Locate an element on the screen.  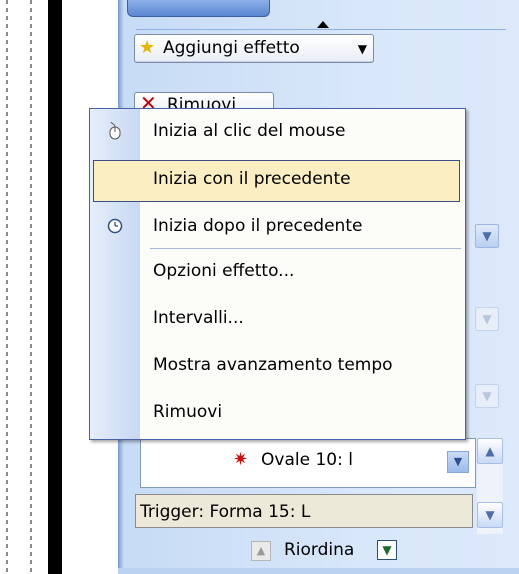
menu-item-start-after-previous: Inizia dopo il precedente is located at coordinates (277, 227).